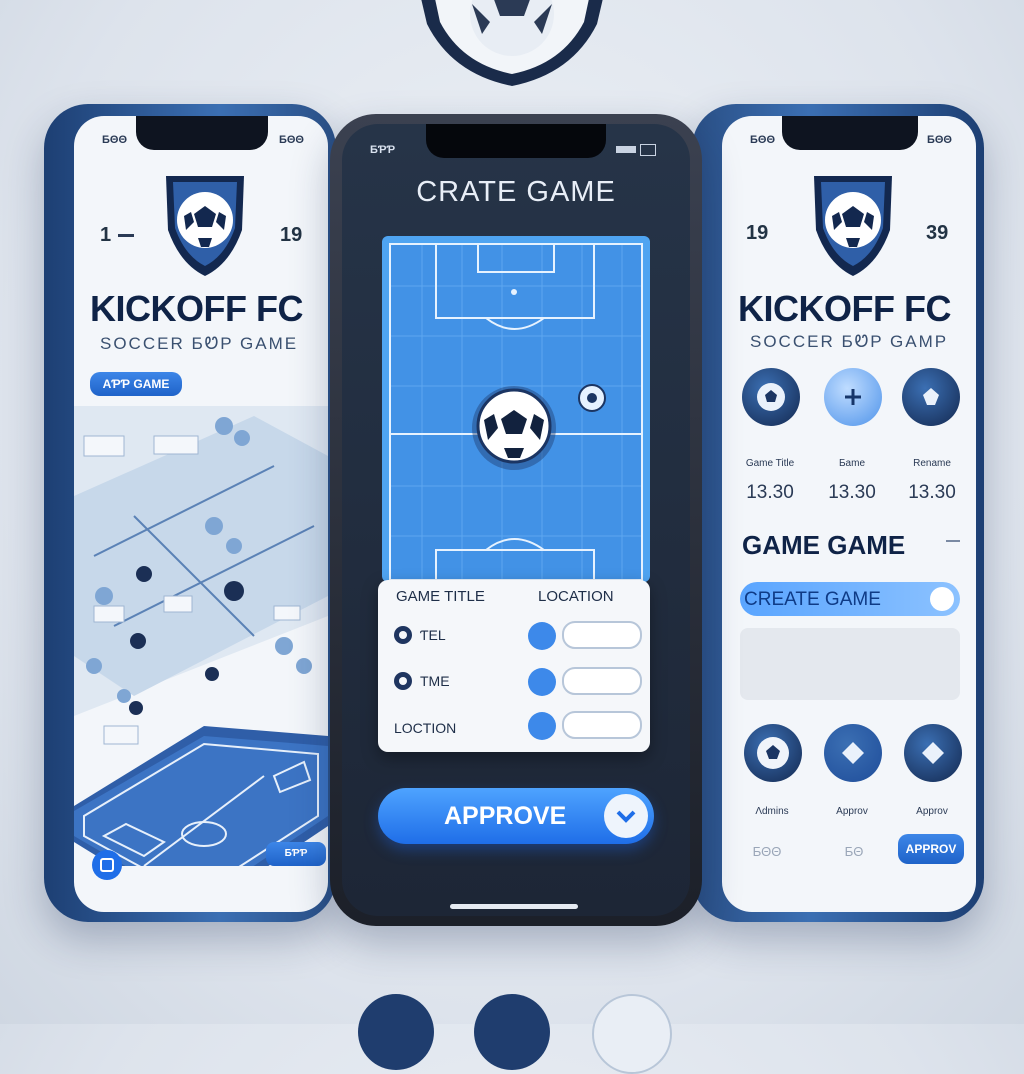  I want to click on row1-input, so click(602, 635).